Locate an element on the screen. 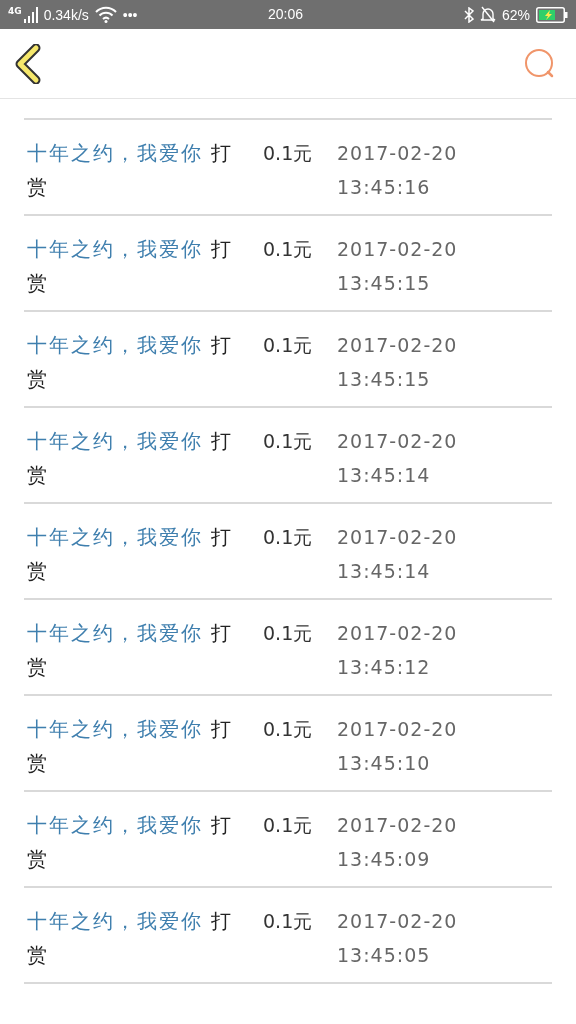  more-indicator: ••• is located at coordinates (130, 14).